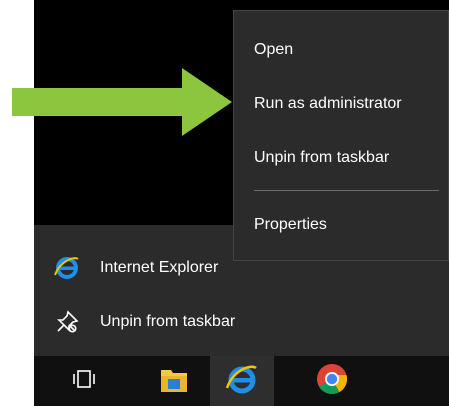  I want to click on task-view-icon, so click(84, 381).